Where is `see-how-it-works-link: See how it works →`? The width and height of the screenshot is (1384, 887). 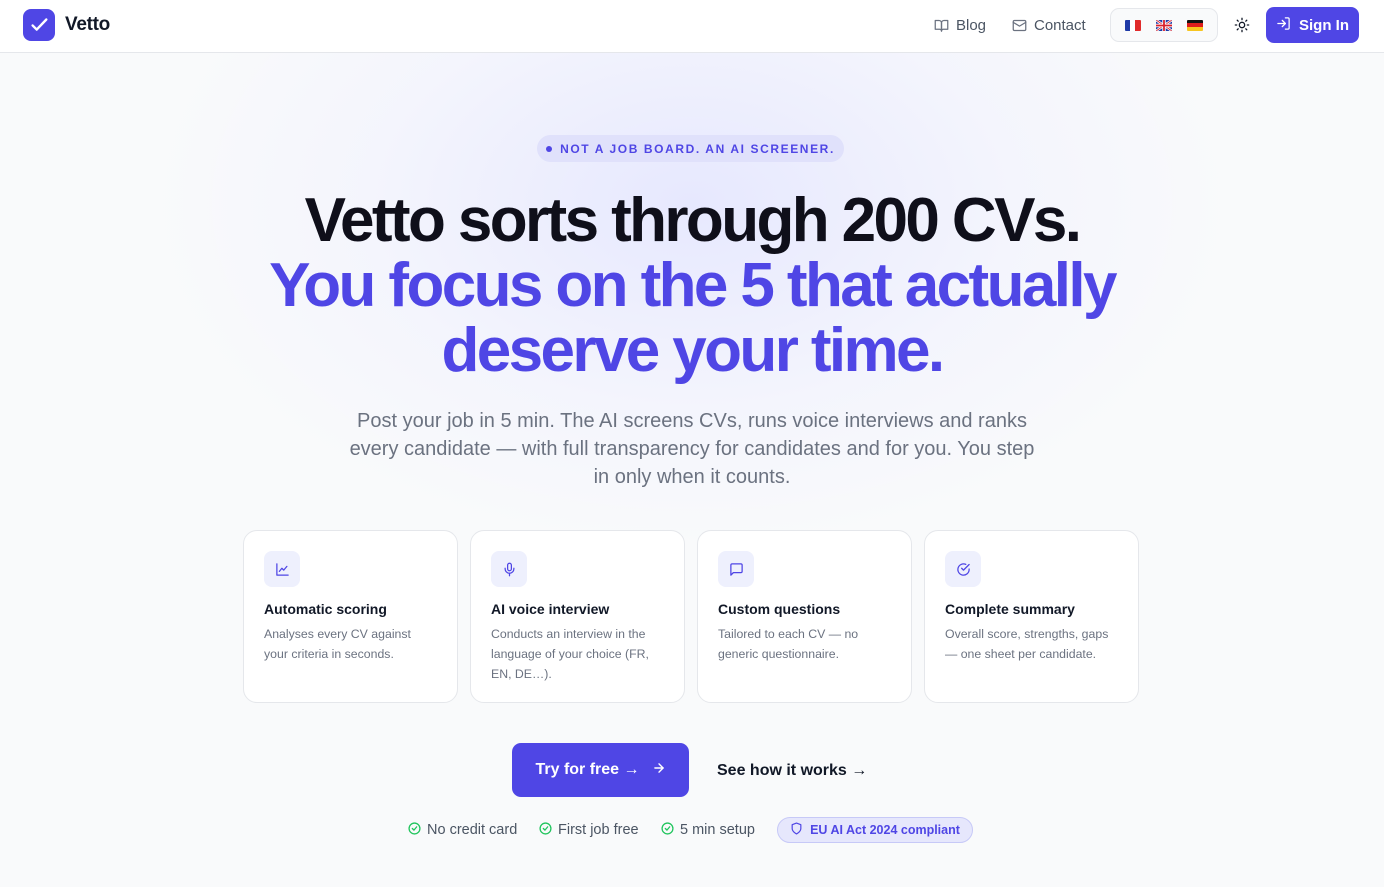 see-how-it-works-link: See how it works → is located at coordinates (792, 771).